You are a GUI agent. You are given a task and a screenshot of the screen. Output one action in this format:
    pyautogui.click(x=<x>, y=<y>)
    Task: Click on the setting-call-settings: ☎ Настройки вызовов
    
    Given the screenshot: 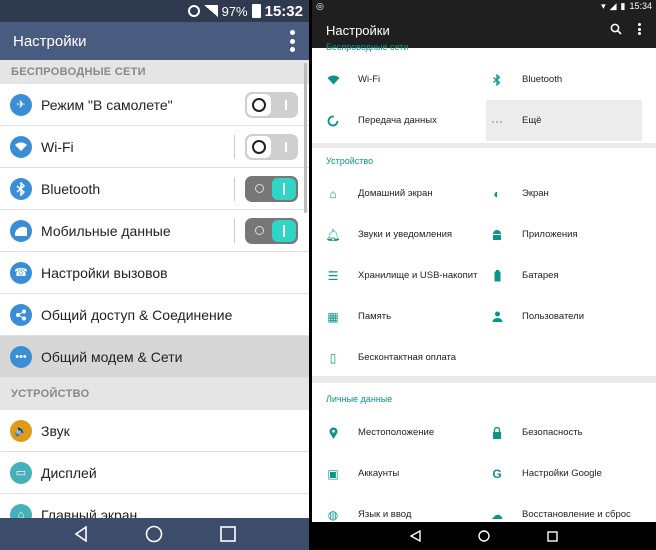 What is the action you would take?
    pyautogui.click(x=154, y=273)
    